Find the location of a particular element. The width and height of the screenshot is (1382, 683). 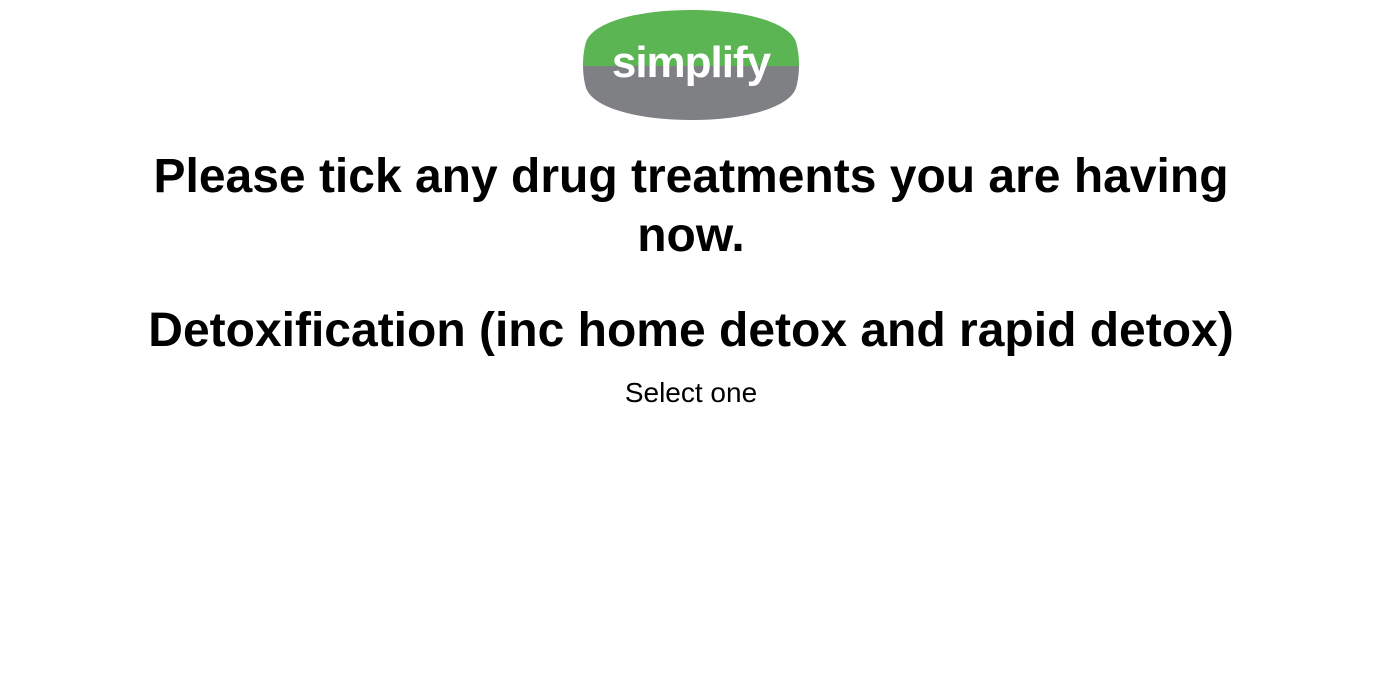

select-instruction: Select one is located at coordinates (691, 392).